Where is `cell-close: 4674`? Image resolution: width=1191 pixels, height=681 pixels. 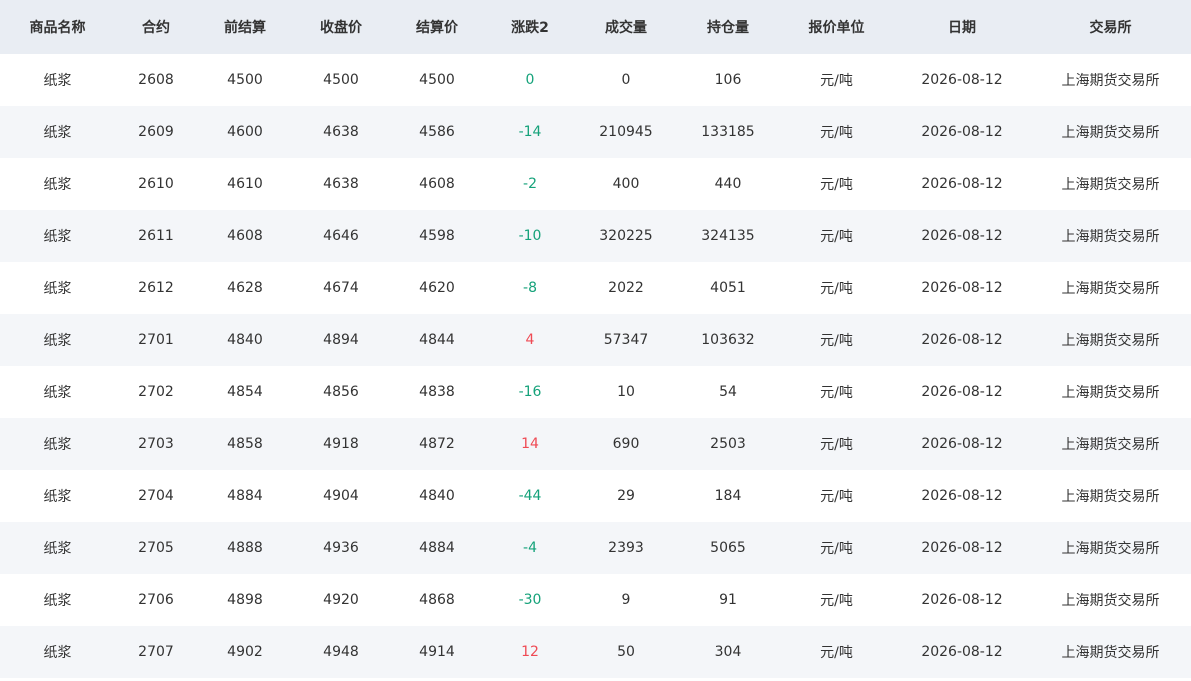
cell-close: 4674 is located at coordinates (341, 288).